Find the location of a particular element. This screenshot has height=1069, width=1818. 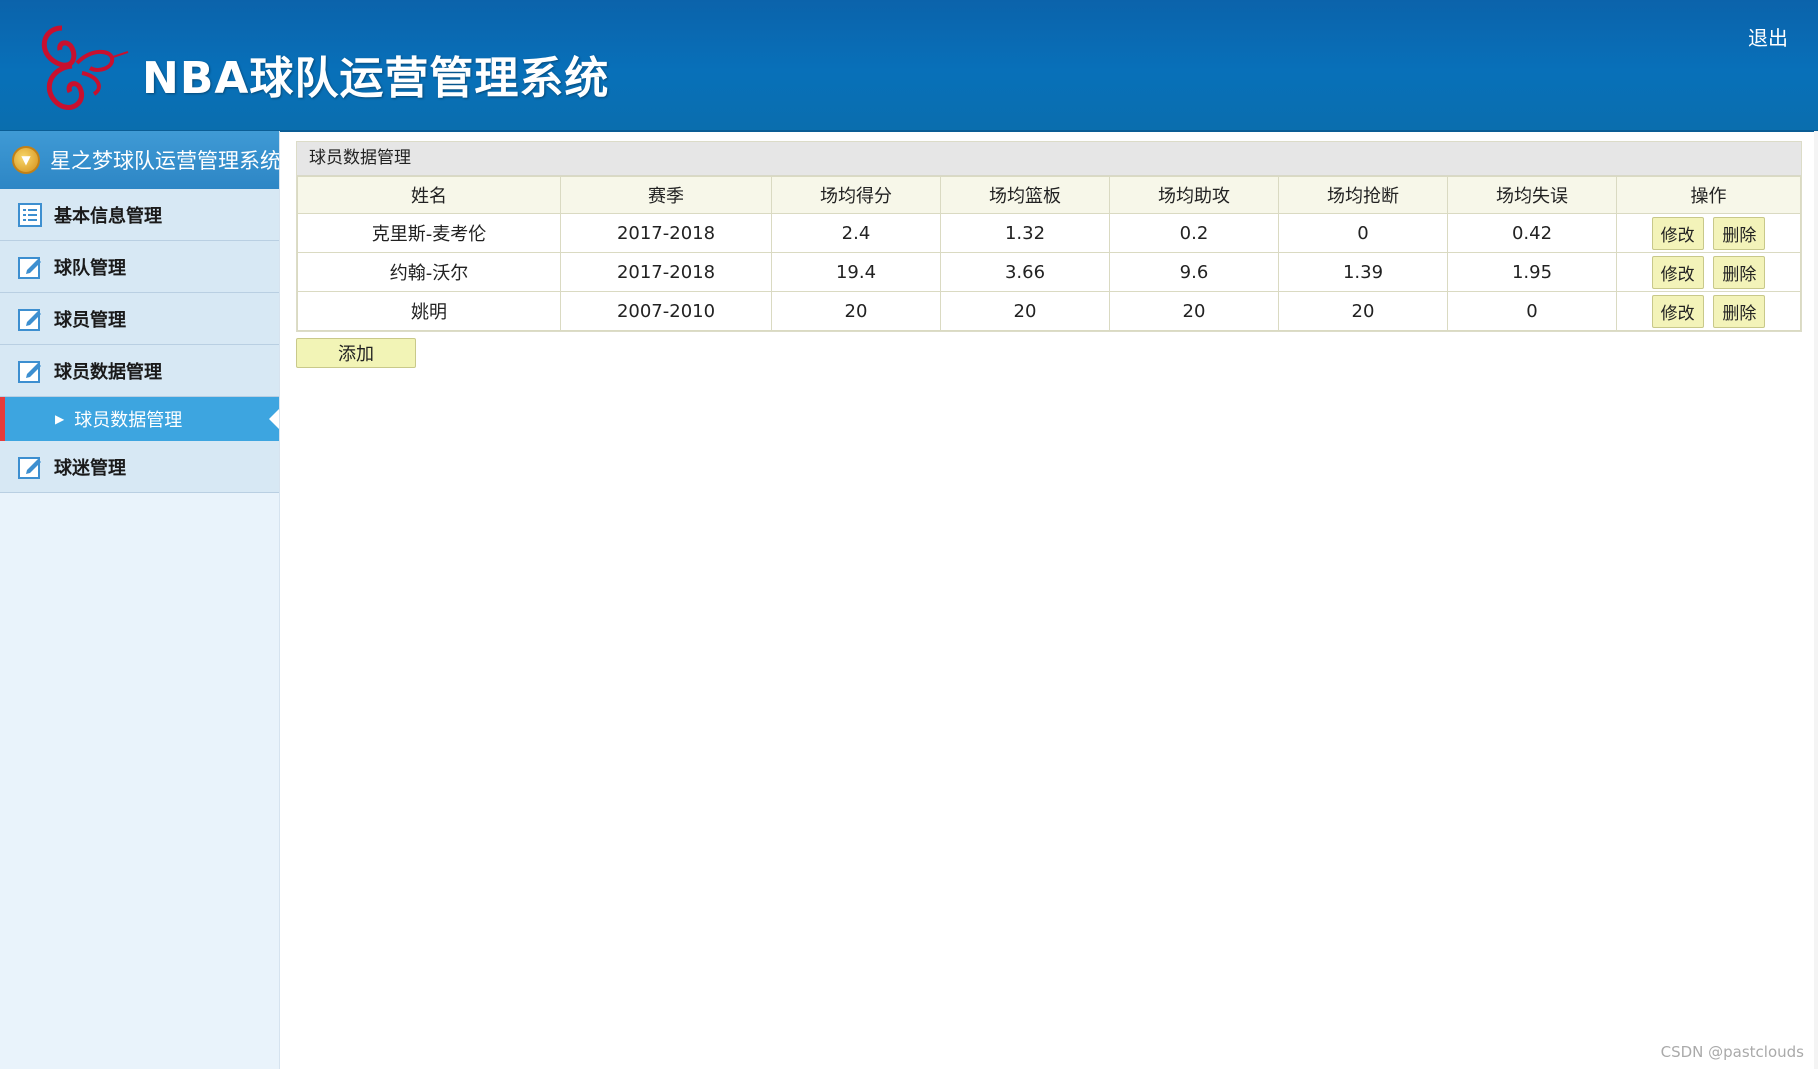

sidebar-item-label: 球员数据管理 is located at coordinates (108, 372).